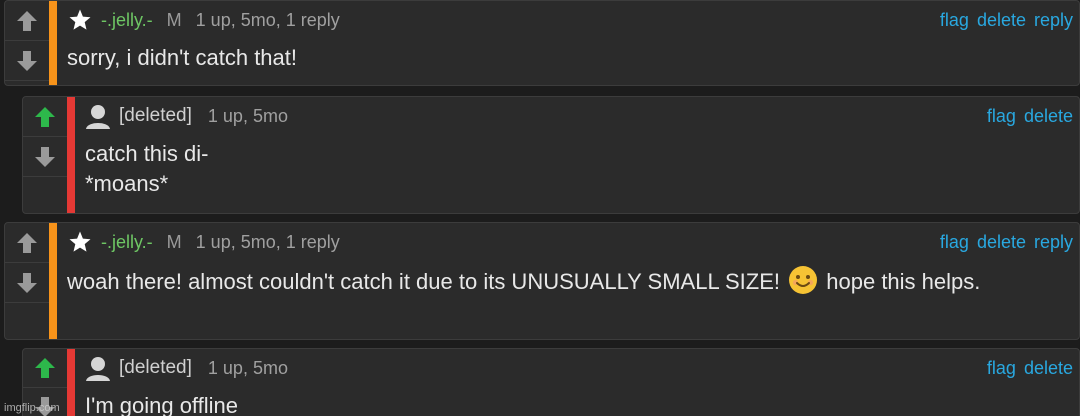 The height and width of the screenshot is (416, 1080). What do you see at coordinates (32, 408) in the screenshot?
I see `watermark: imgflip.com` at bounding box center [32, 408].